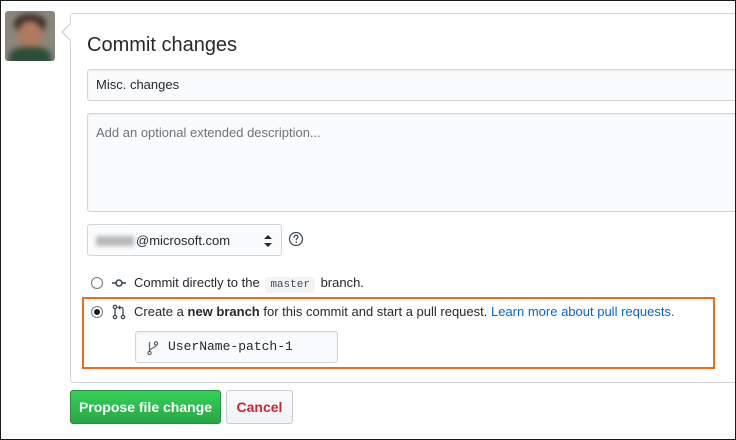 This screenshot has width=736, height=440. I want to click on commit-summary-input, so click(411, 85).